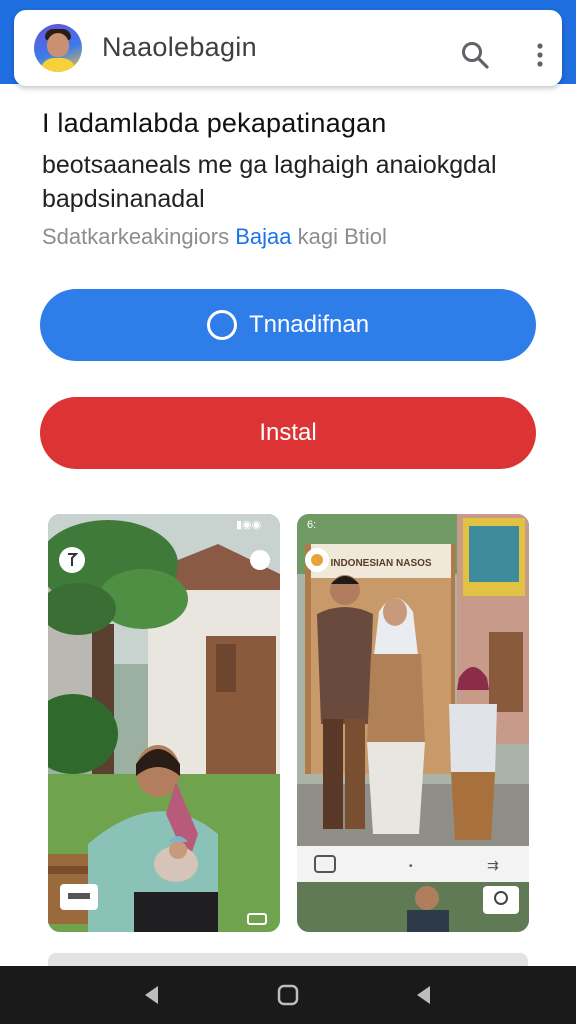  Describe the element at coordinates (424, 995) in the screenshot. I see `nav-recent-icon` at that location.